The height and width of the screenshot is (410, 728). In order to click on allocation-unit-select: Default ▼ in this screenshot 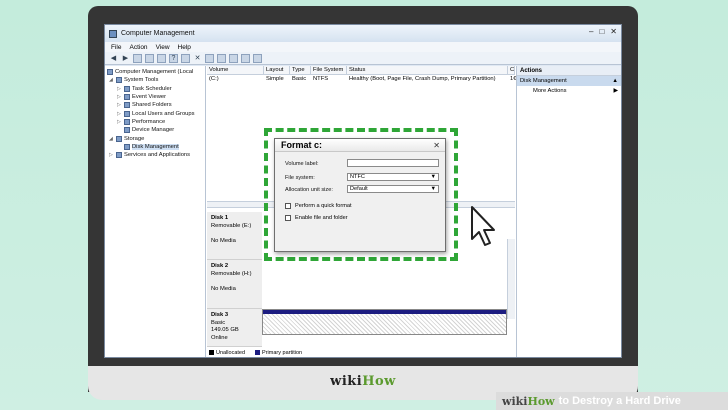, I will do `click(393, 189)`.